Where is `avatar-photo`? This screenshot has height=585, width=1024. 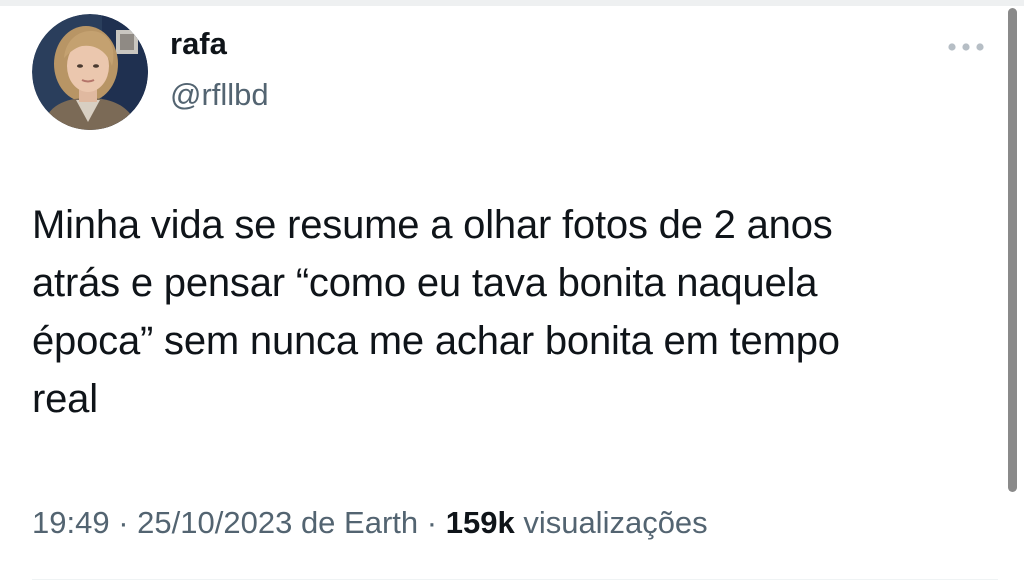 avatar-photo is located at coordinates (90, 72).